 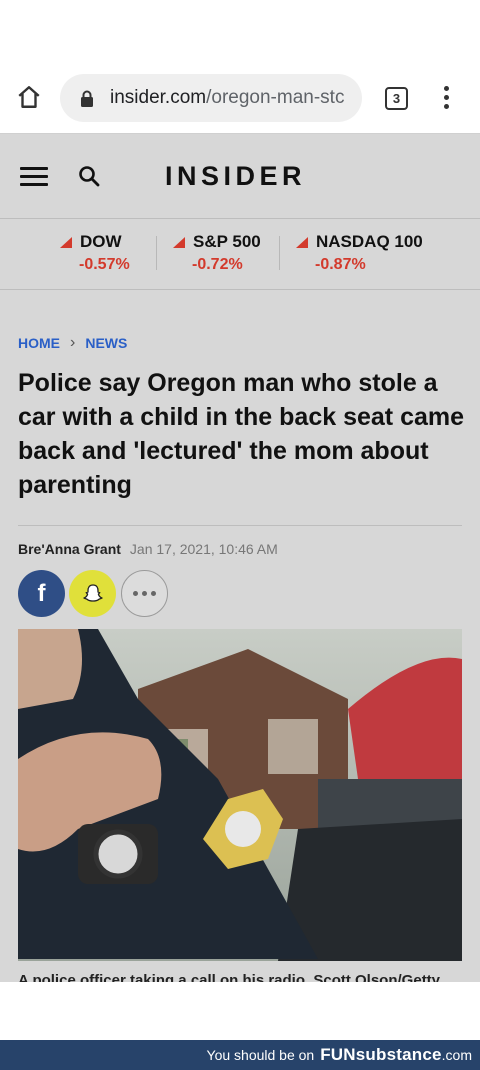 I want to click on ticker-change: -0.57%, so click(x=104, y=264).